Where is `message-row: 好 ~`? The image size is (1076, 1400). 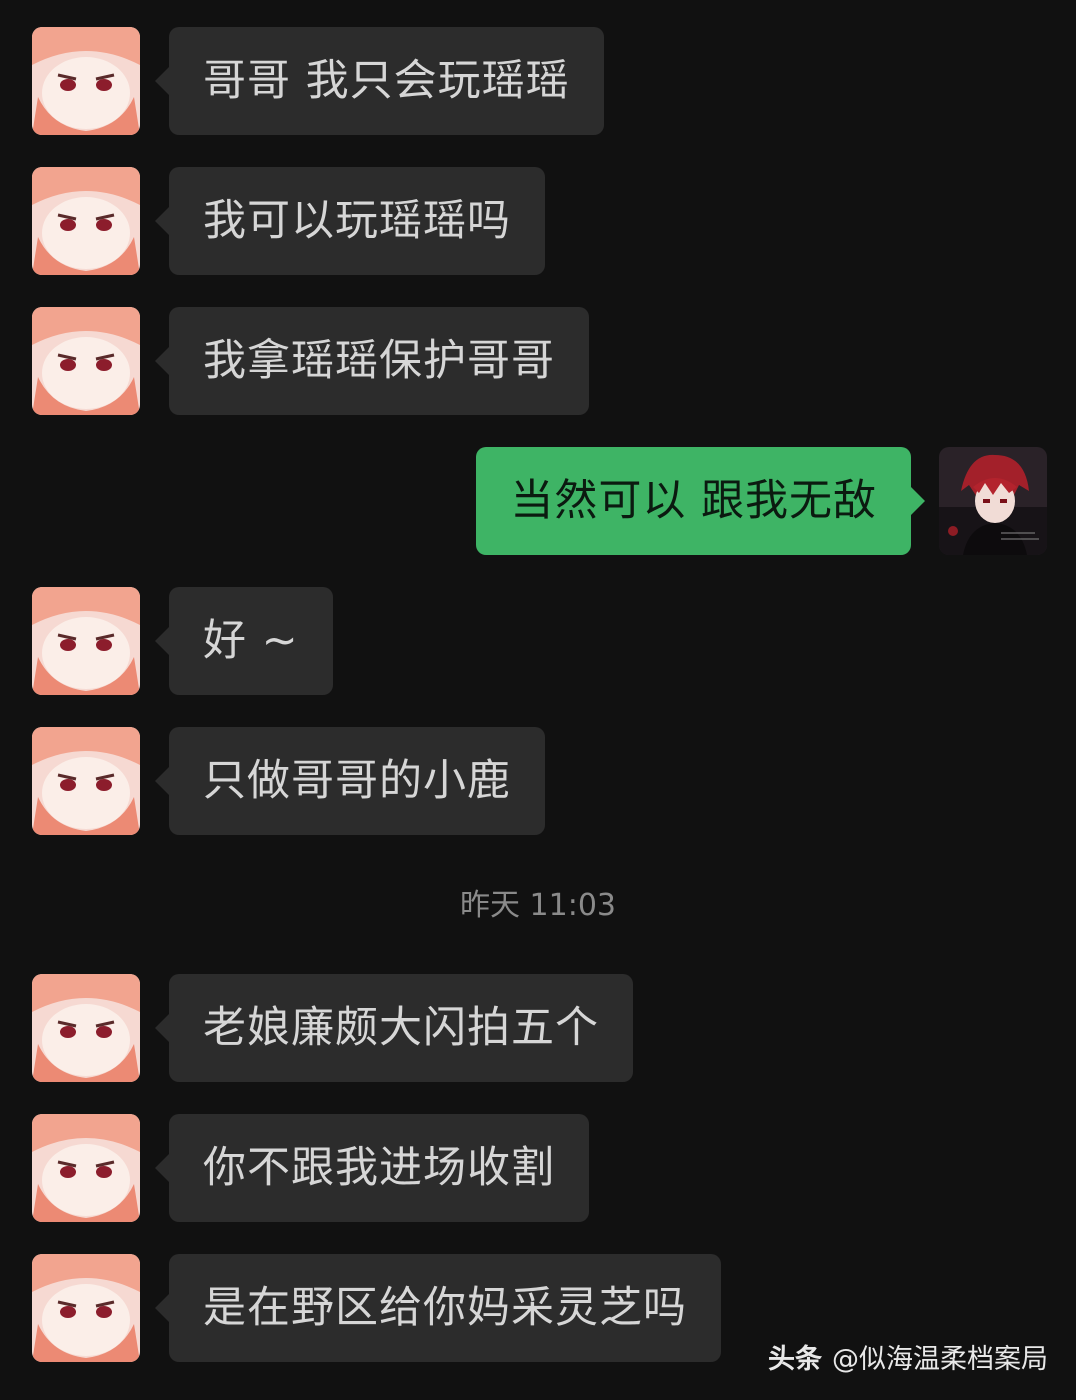 message-row: 好 ~ is located at coordinates (538, 641).